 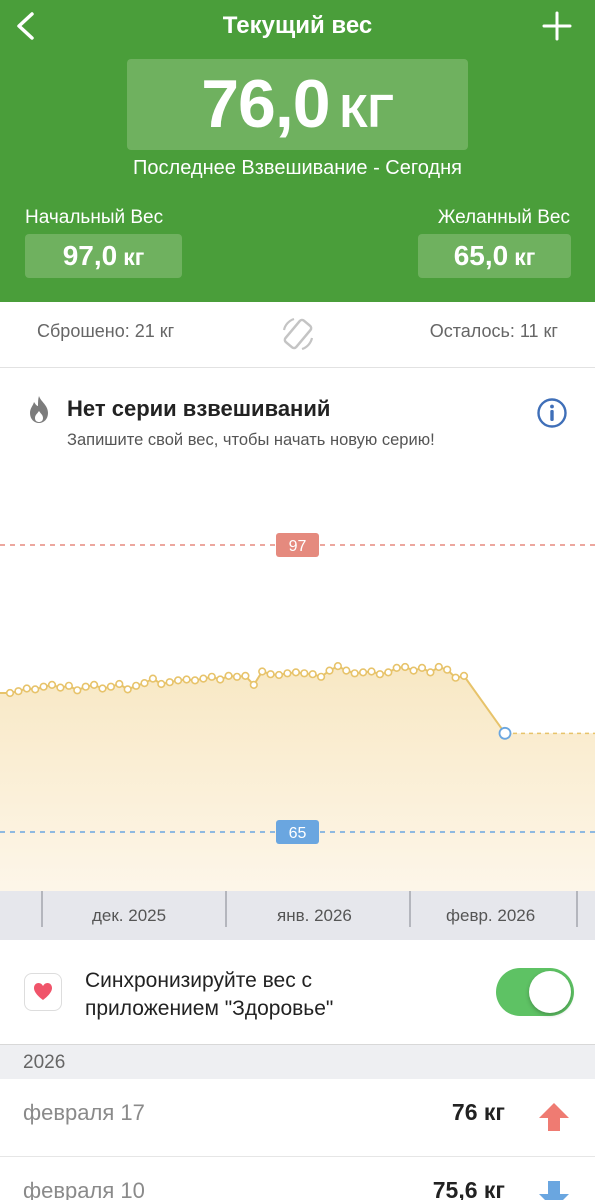 What do you see at coordinates (129, 915) in the screenshot?
I see `x-axis-label: дек. 2025` at bounding box center [129, 915].